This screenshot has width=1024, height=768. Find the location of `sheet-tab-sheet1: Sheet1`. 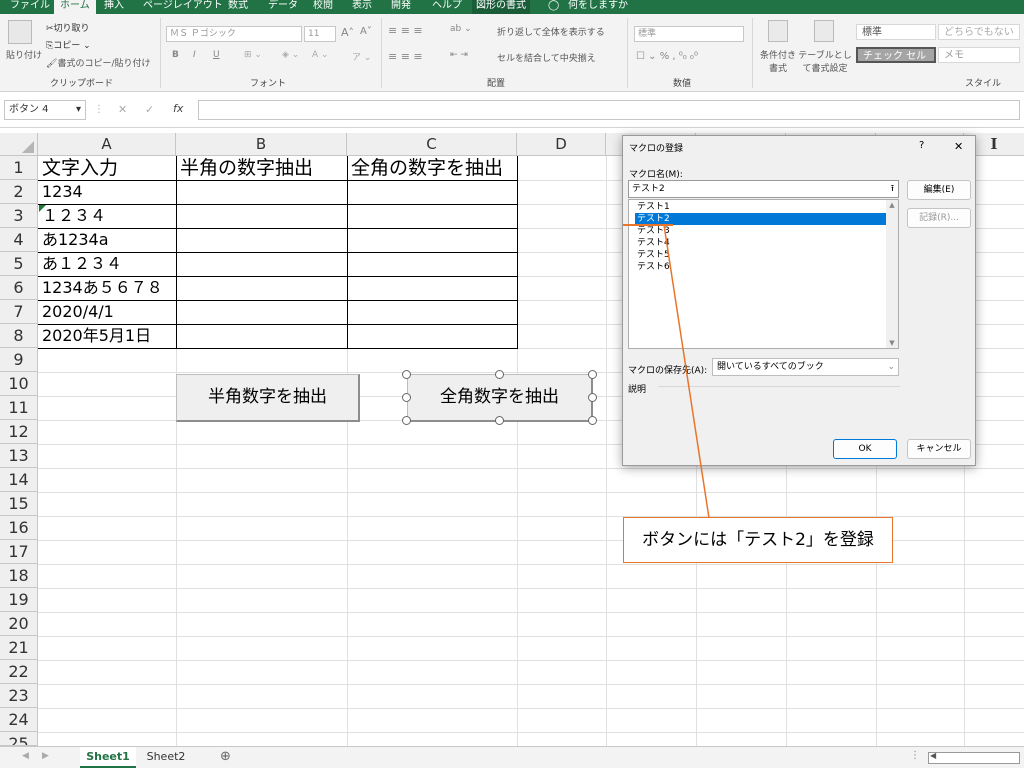

sheet-tab-sheet1: Sheet1 is located at coordinates (108, 757).